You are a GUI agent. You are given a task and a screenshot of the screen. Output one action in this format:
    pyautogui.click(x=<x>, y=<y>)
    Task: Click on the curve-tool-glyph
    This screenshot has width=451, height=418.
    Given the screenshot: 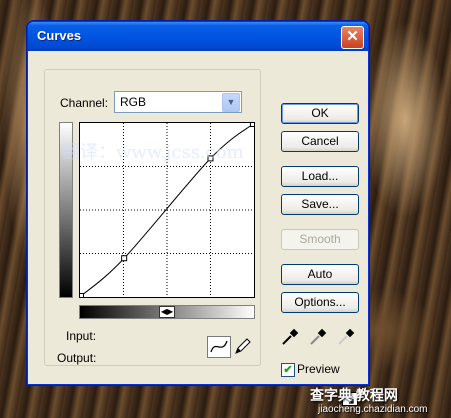 What is the action you would take?
    pyautogui.click(x=219, y=346)
    